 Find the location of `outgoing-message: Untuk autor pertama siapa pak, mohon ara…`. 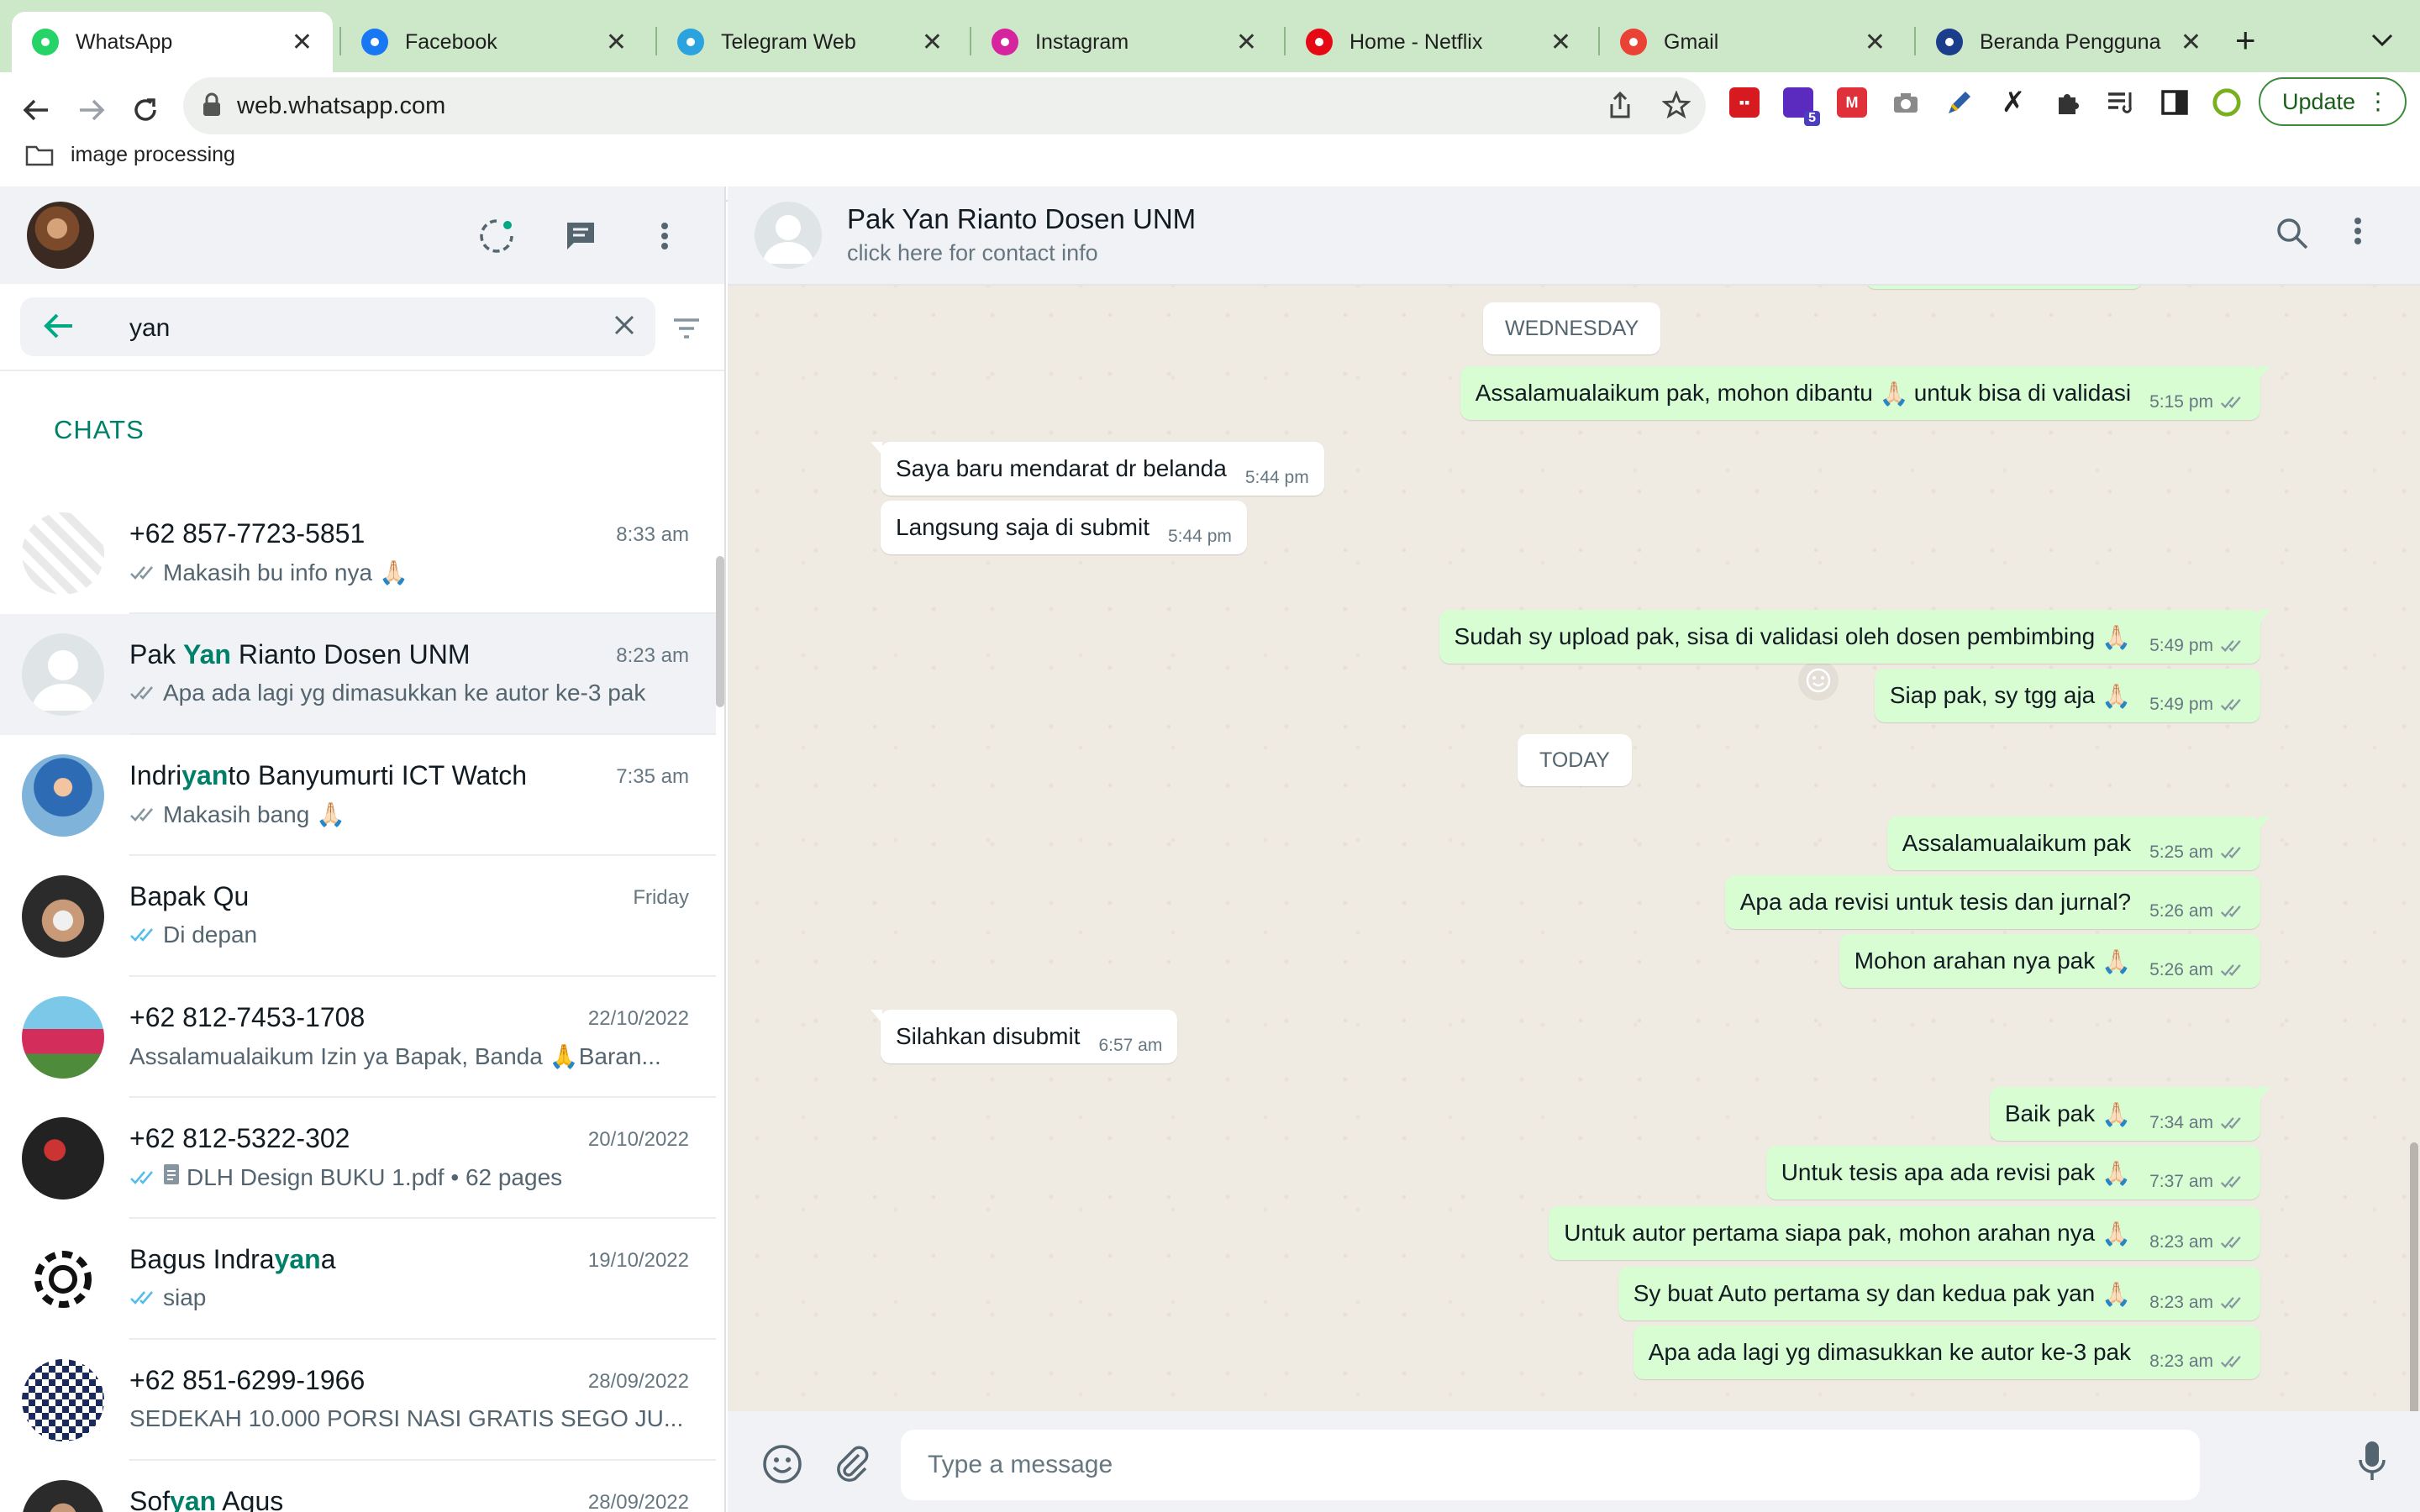

outgoing-message: Untuk autor pertama siapa pak, mohon ara… is located at coordinates (1905, 1233).